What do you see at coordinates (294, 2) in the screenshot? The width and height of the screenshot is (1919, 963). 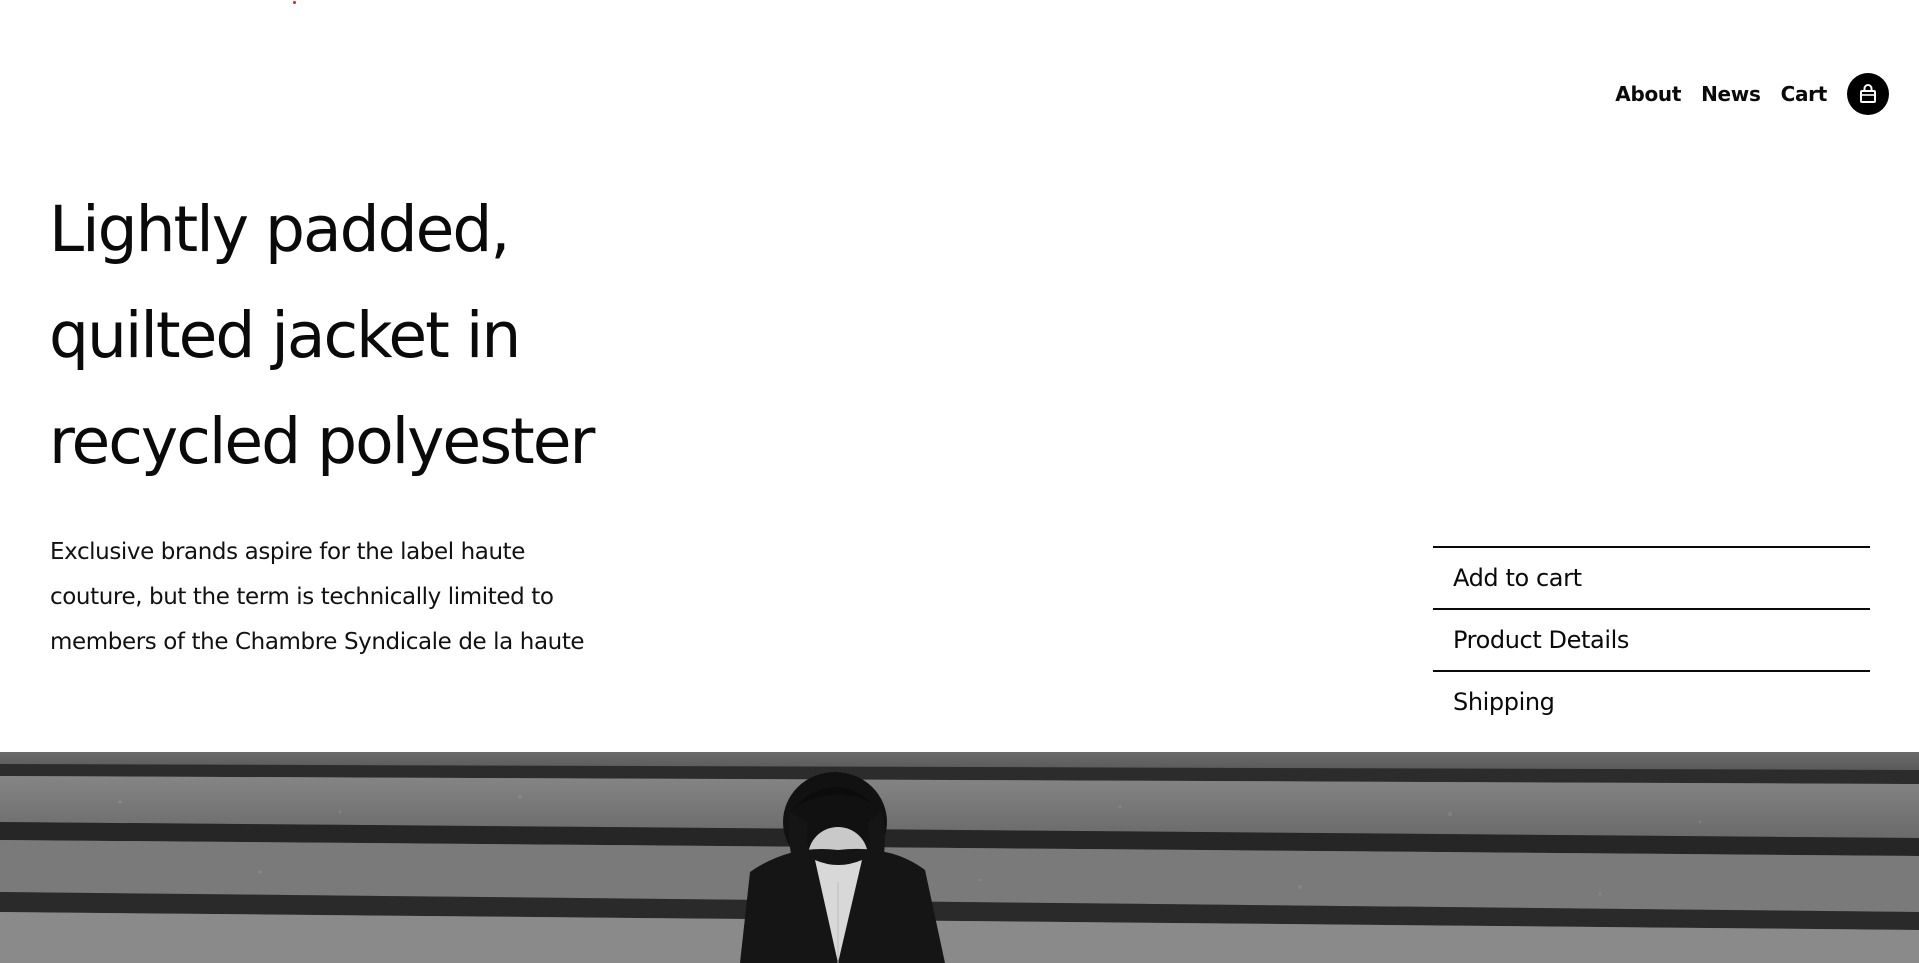 I see `accent-dot` at bounding box center [294, 2].